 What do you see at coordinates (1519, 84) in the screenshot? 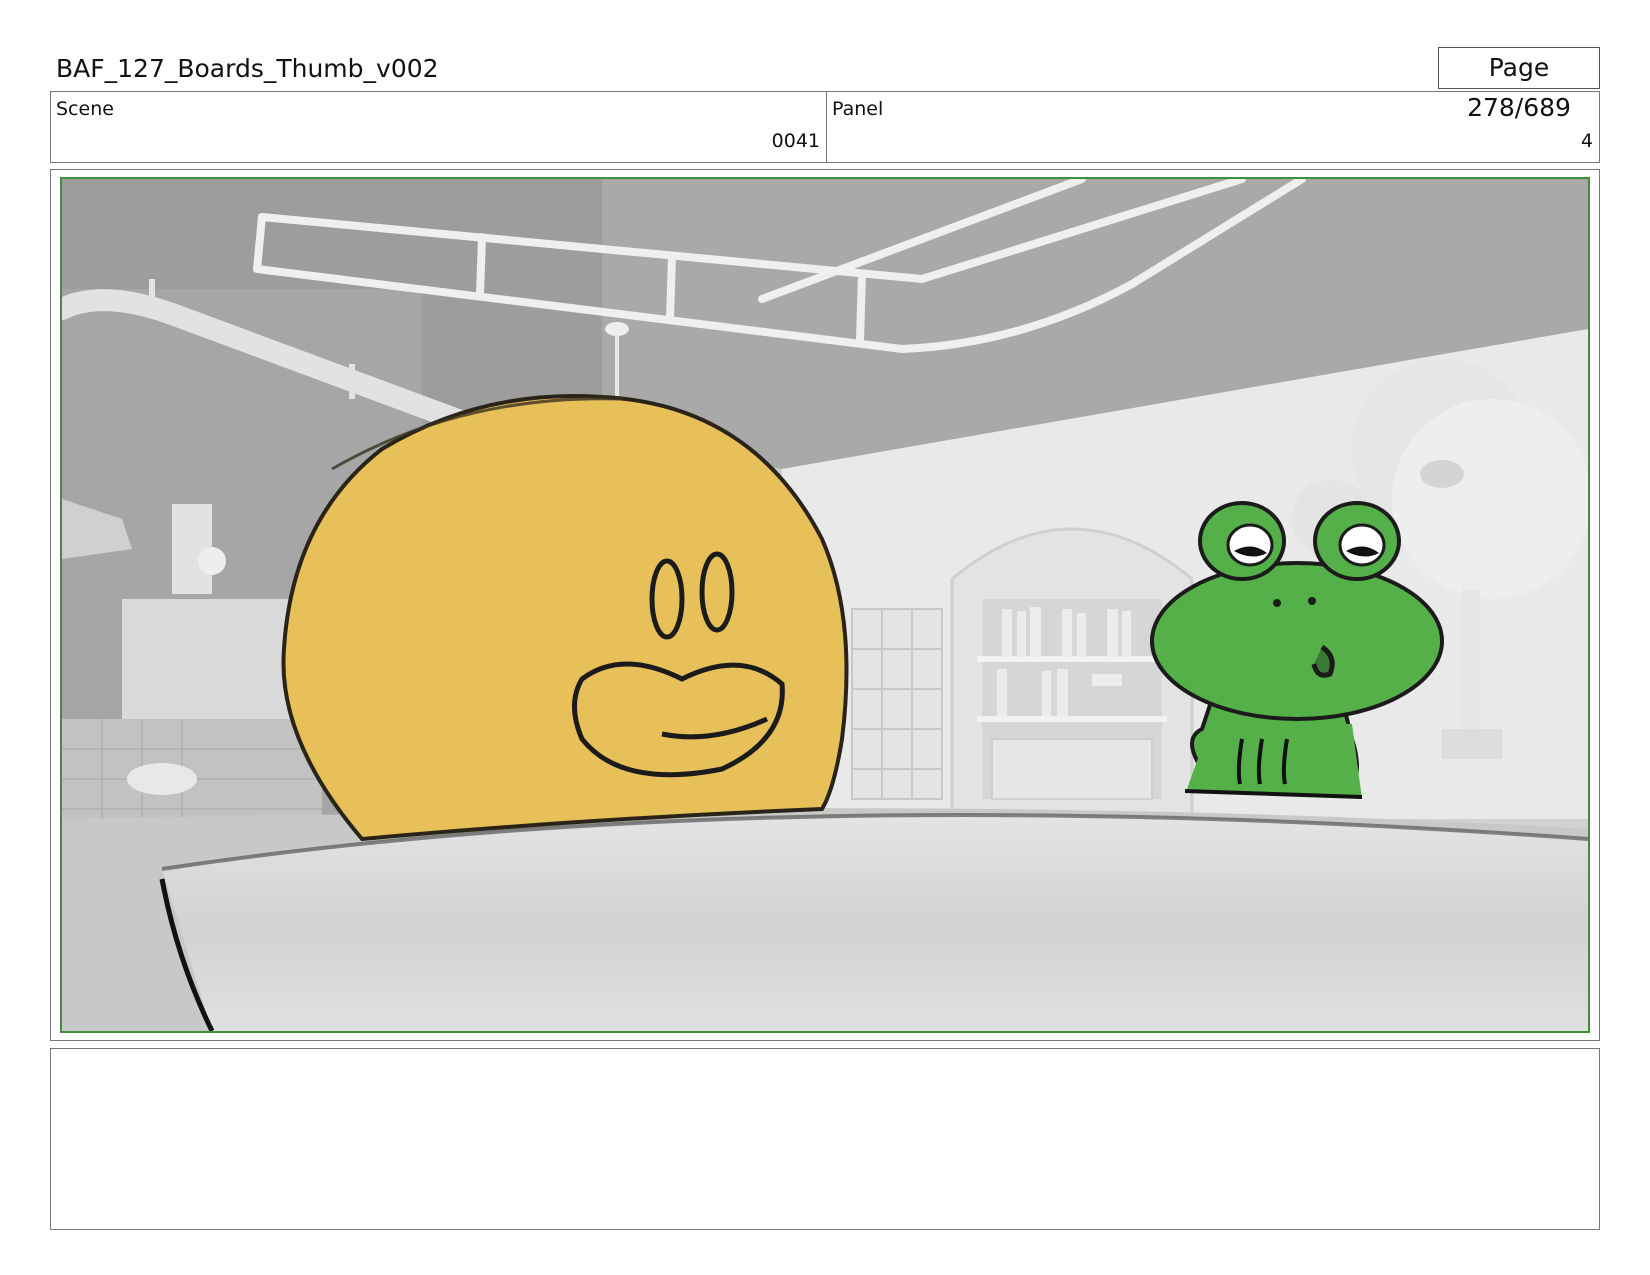
I see `page-number-box: Page 278/689` at bounding box center [1519, 84].